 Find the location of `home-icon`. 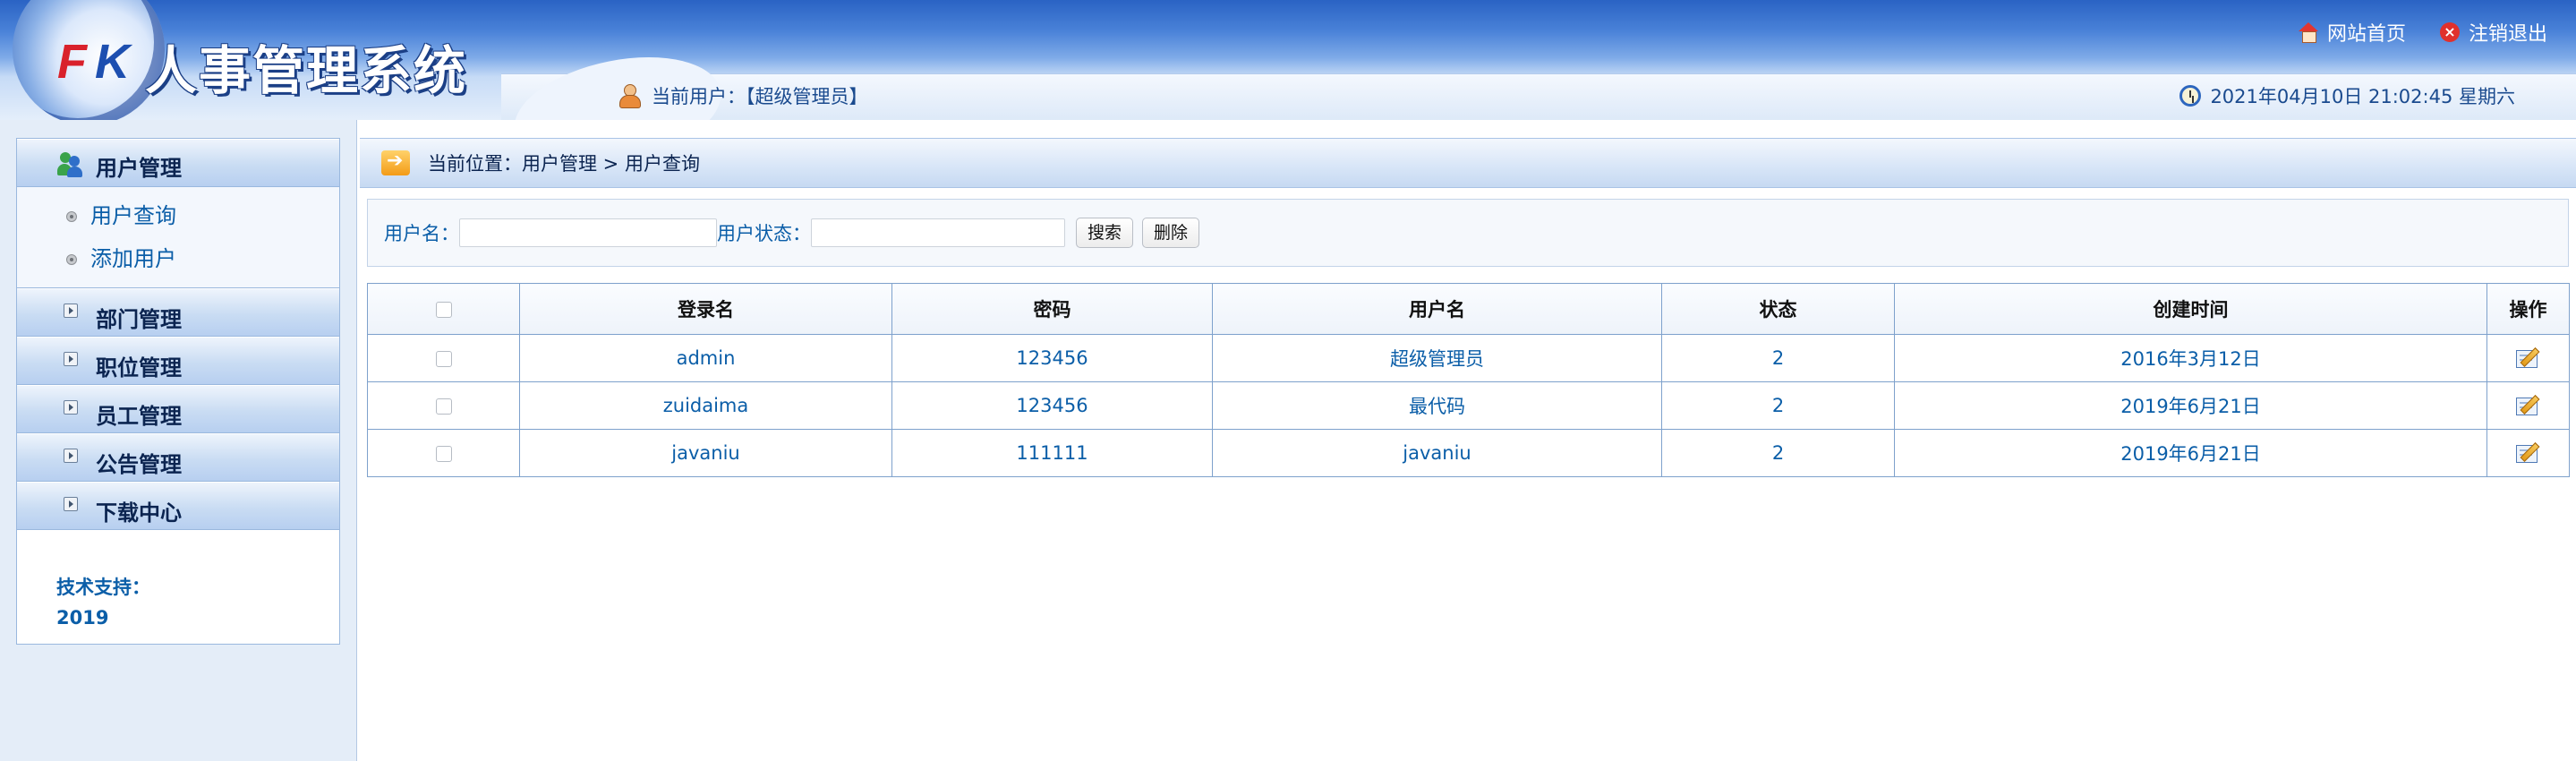

home-icon is located at coordinates (2308, 32).